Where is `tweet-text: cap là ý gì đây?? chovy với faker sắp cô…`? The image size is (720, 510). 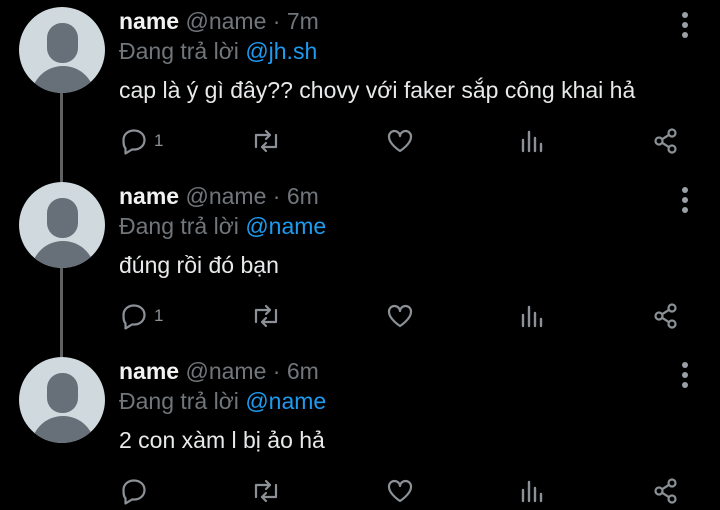 tweet-text: cap là ý gì đây?? chovy với faker sắp cô… is located at coordinates (377, 90).